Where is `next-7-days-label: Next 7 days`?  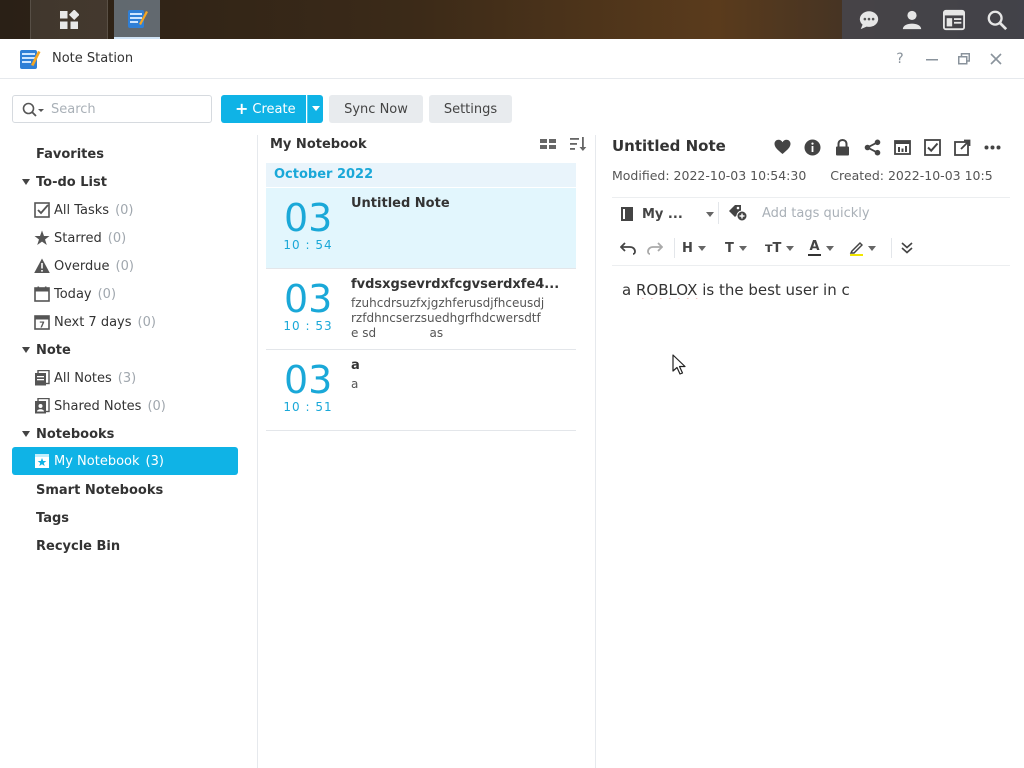
next-7-days-label: Next 7 days is located at coordinates (93, 322).